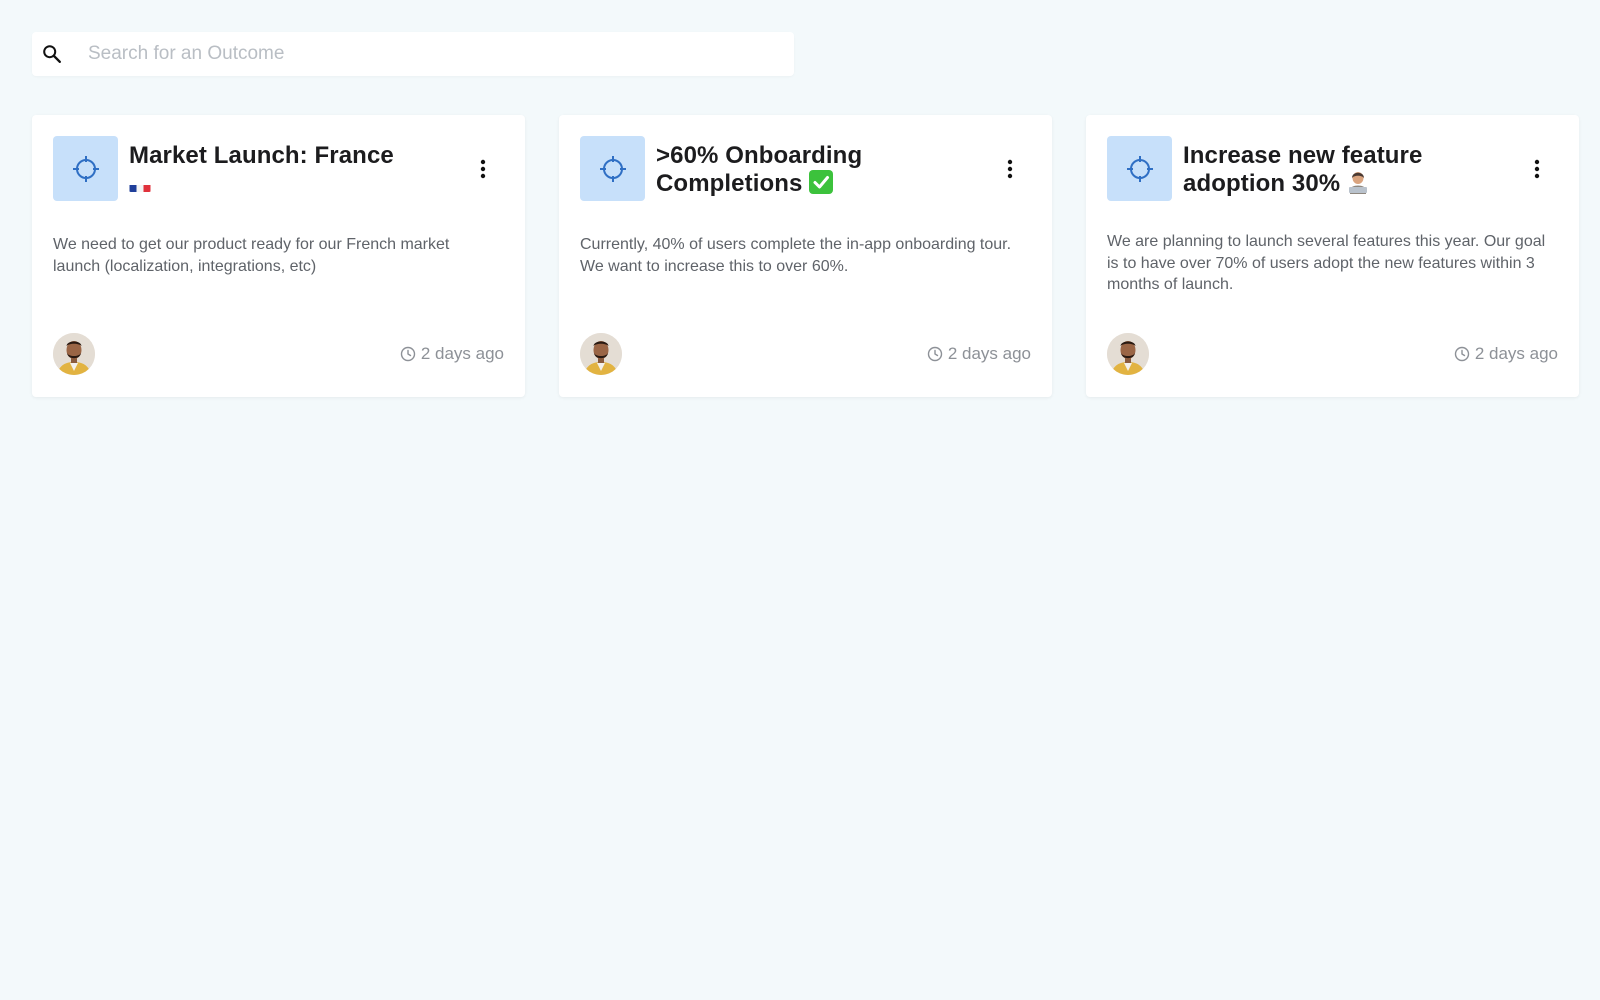  What do you see at coordinates (52, 54) in the screenshot?
I see `search-icon` at bounding box center [52, 54].